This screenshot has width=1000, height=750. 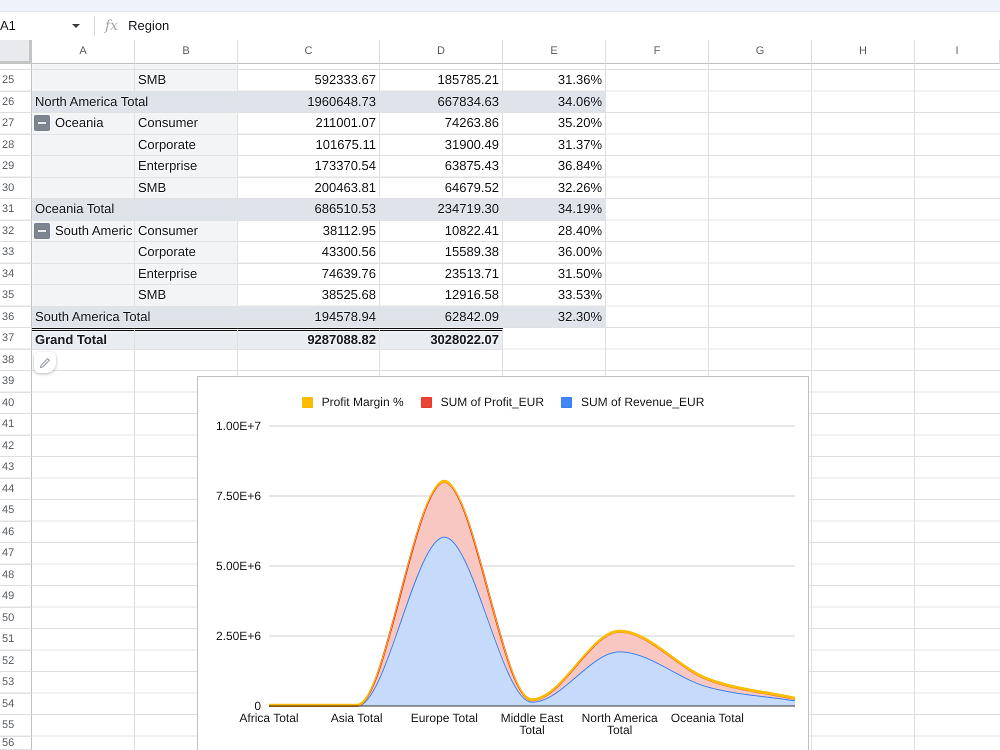 I want to click on table-cell: 194578.94, so click(x=309, y=317).